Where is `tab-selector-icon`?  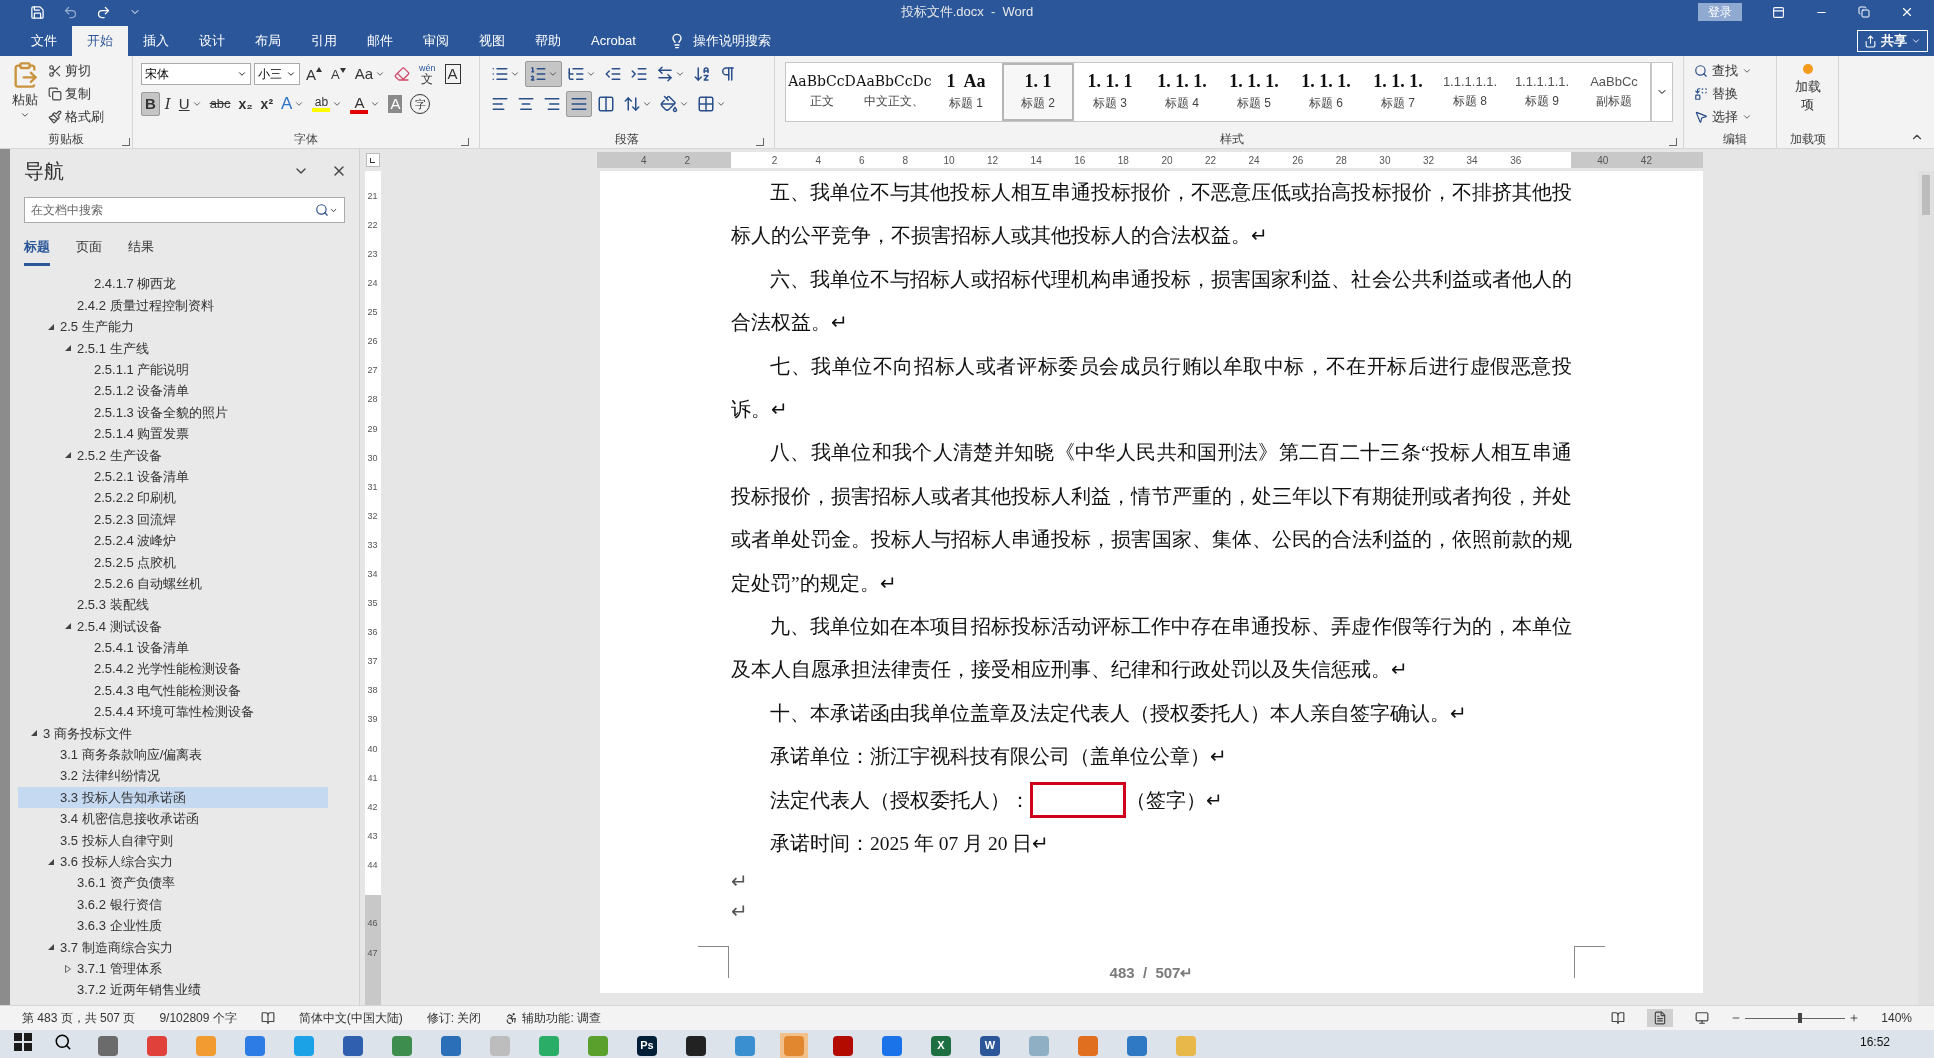 tab-selector-icon is located at coordinates (372, 160).